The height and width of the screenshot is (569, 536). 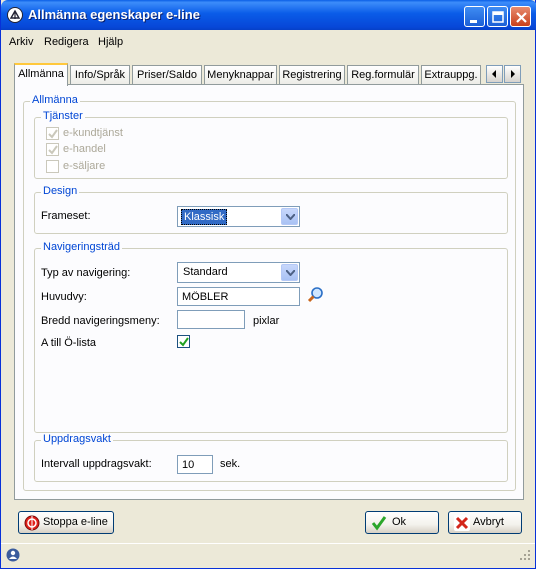 I want to click on maximize-button, so click(x=497, y=16).